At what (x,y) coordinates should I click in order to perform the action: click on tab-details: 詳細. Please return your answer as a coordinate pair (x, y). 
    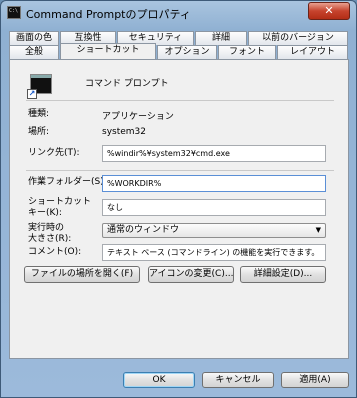
    Looking at the image, I should click on (221, 38).